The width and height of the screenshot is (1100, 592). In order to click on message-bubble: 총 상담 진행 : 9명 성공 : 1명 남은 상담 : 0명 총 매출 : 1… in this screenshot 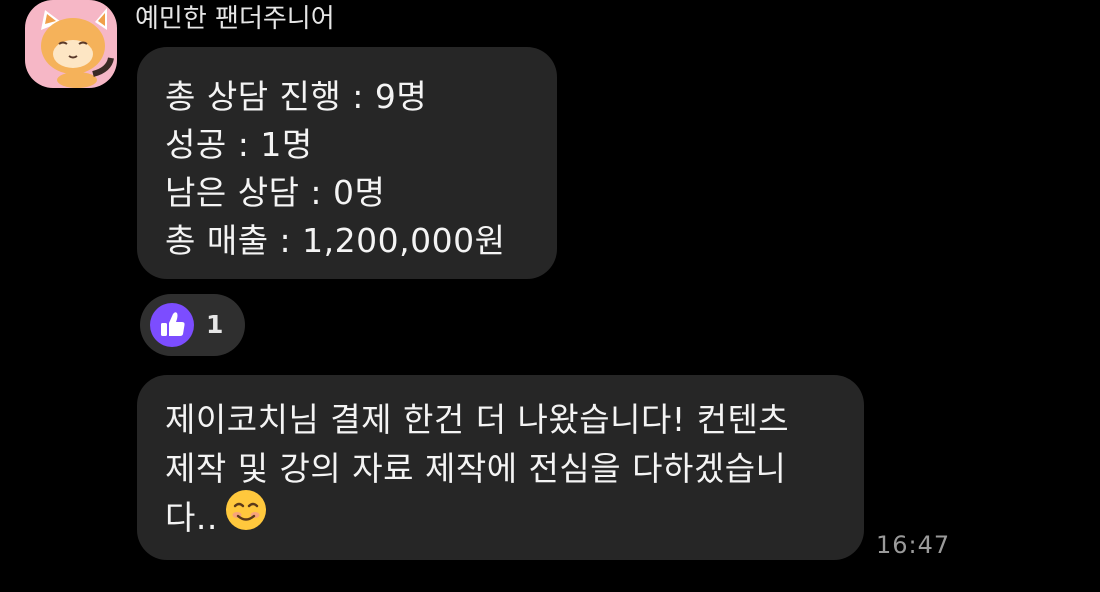, I will do `click(347, 163)`.